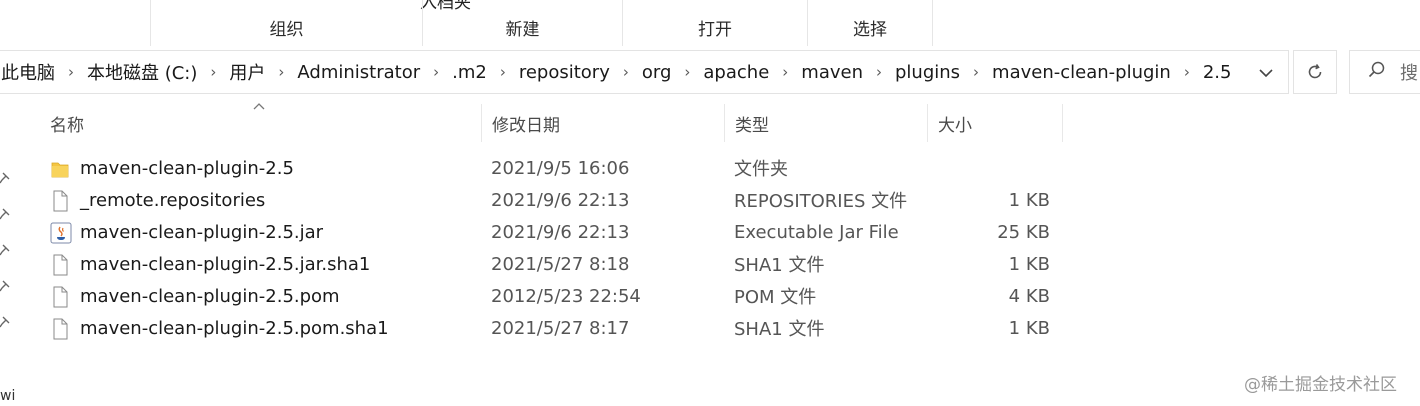  I want to click on file-size, so click(995, 168).